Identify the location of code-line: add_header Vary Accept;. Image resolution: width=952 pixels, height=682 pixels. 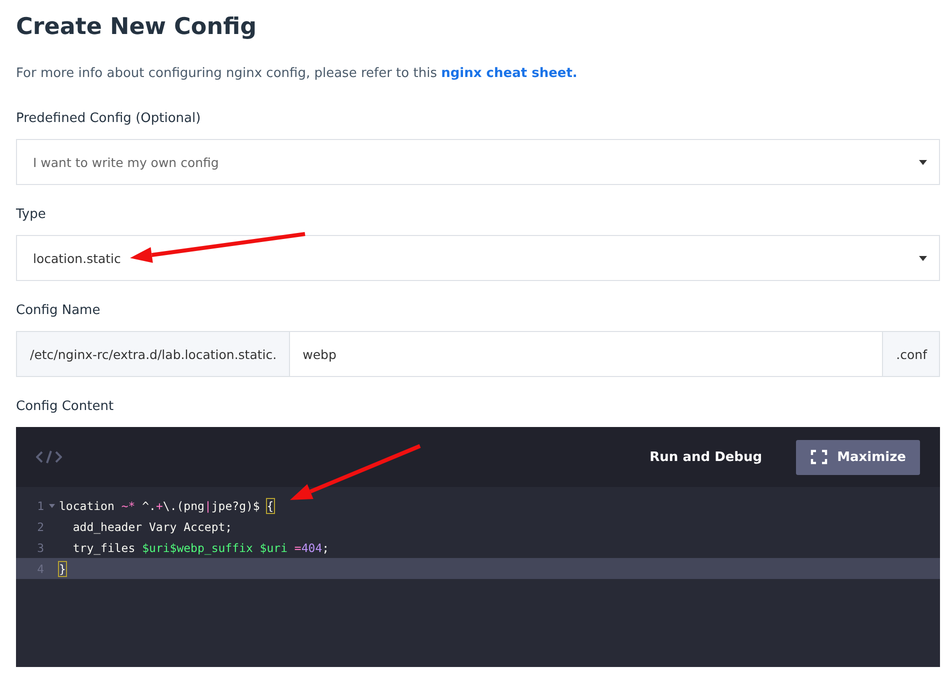
(152, 527).